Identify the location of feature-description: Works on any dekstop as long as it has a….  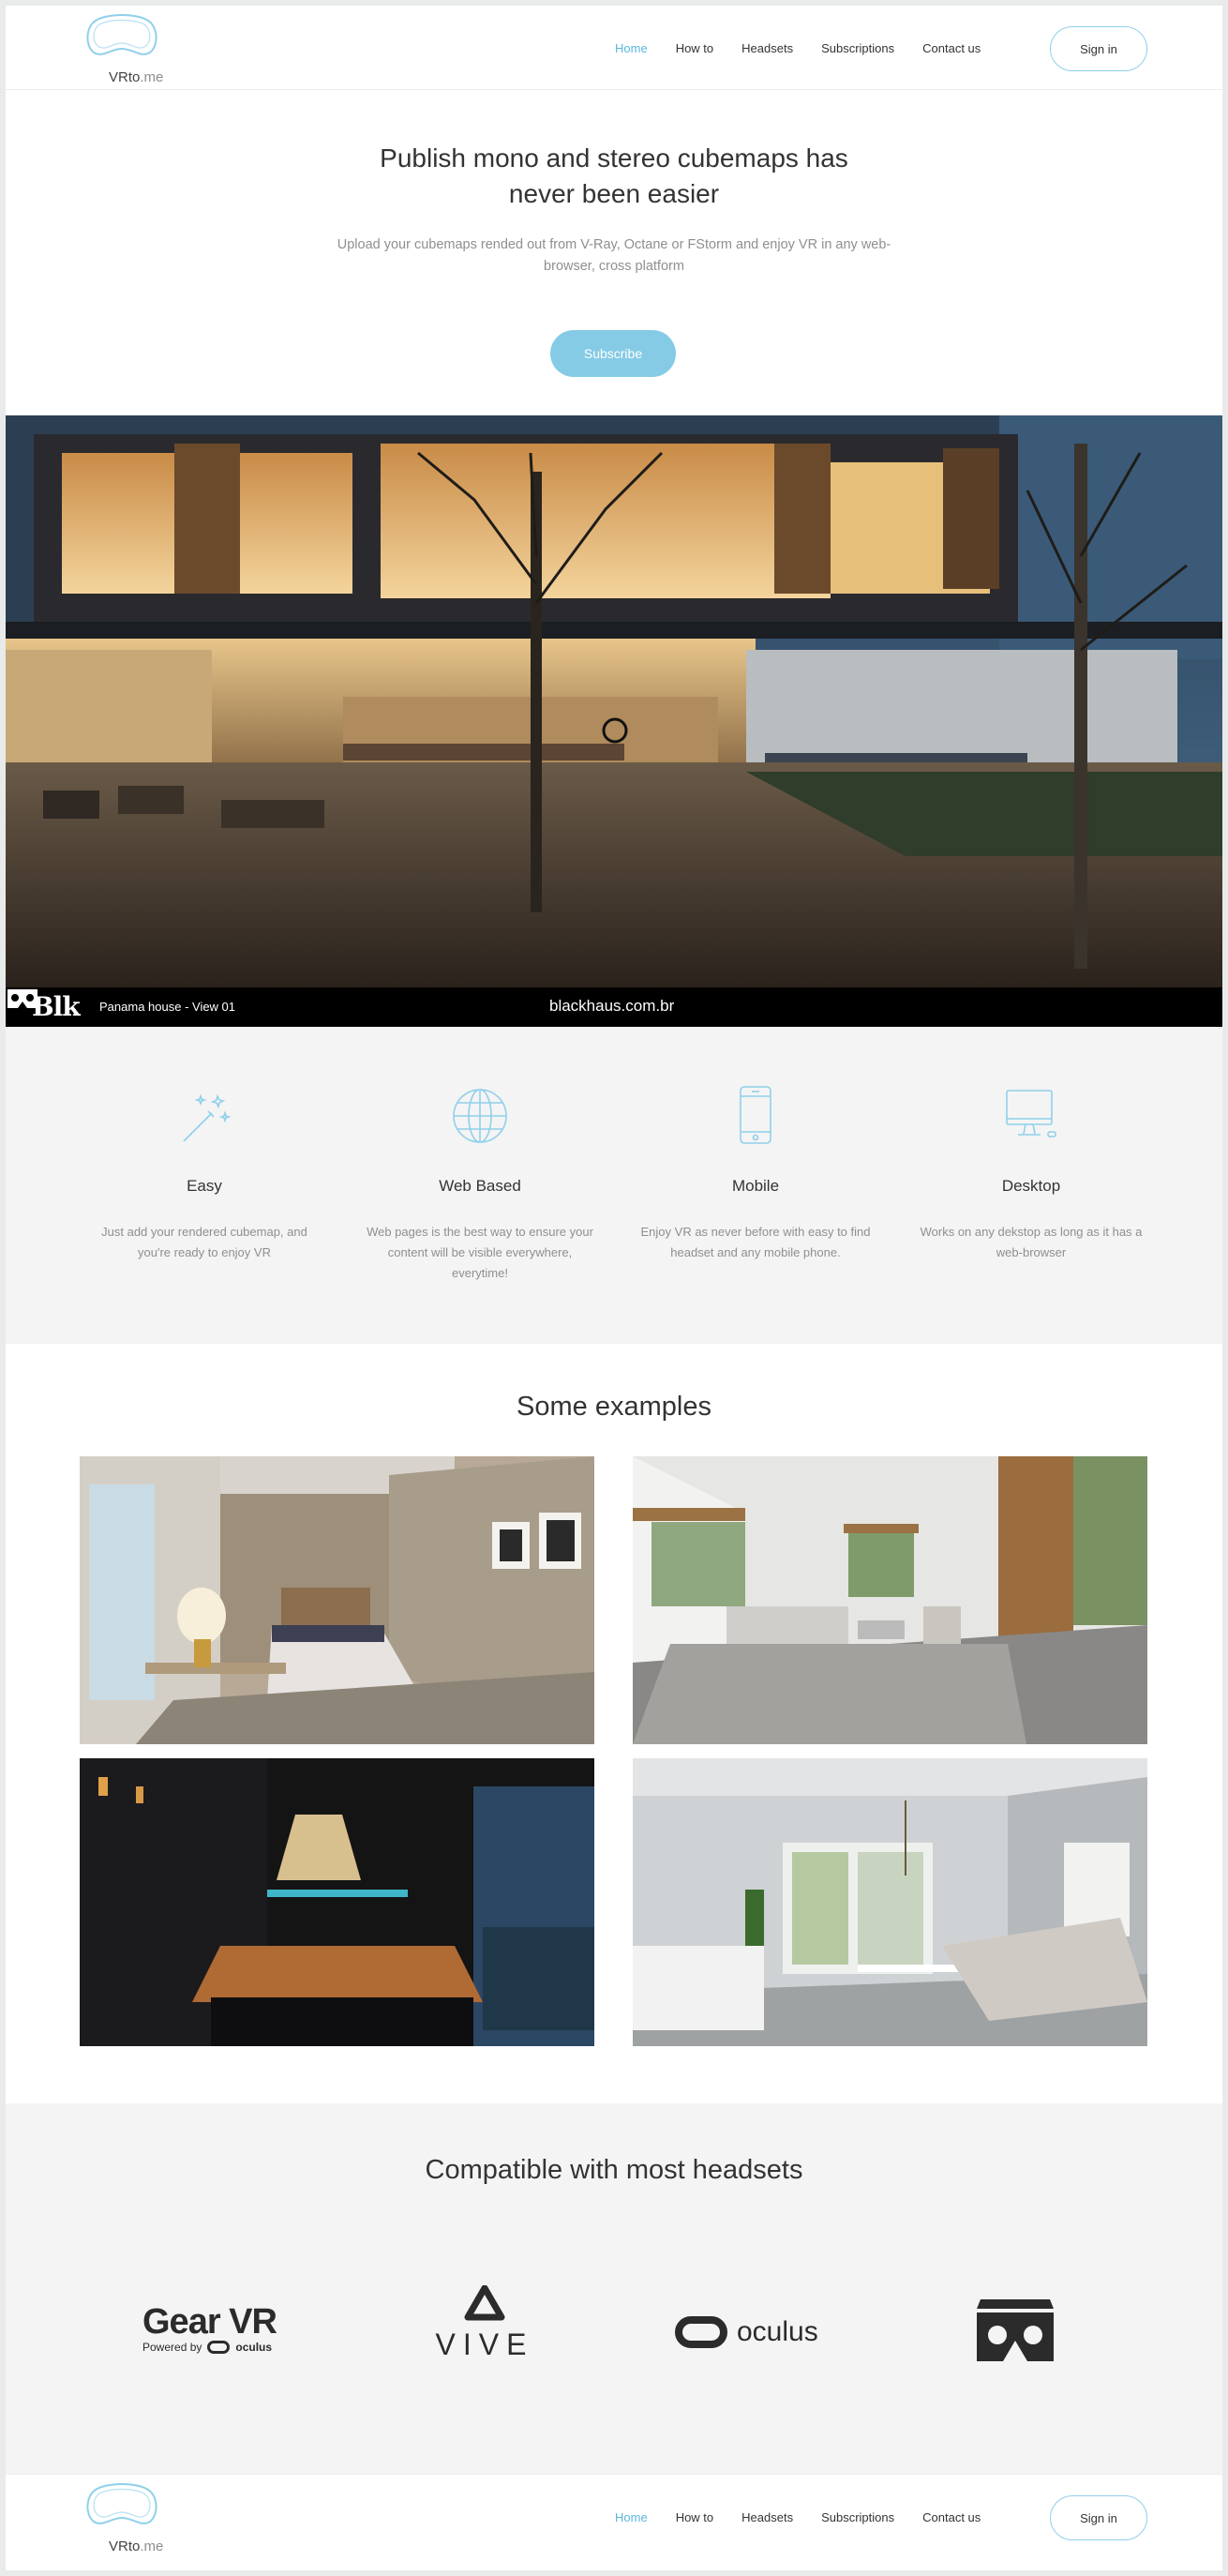
(1031, 1242).